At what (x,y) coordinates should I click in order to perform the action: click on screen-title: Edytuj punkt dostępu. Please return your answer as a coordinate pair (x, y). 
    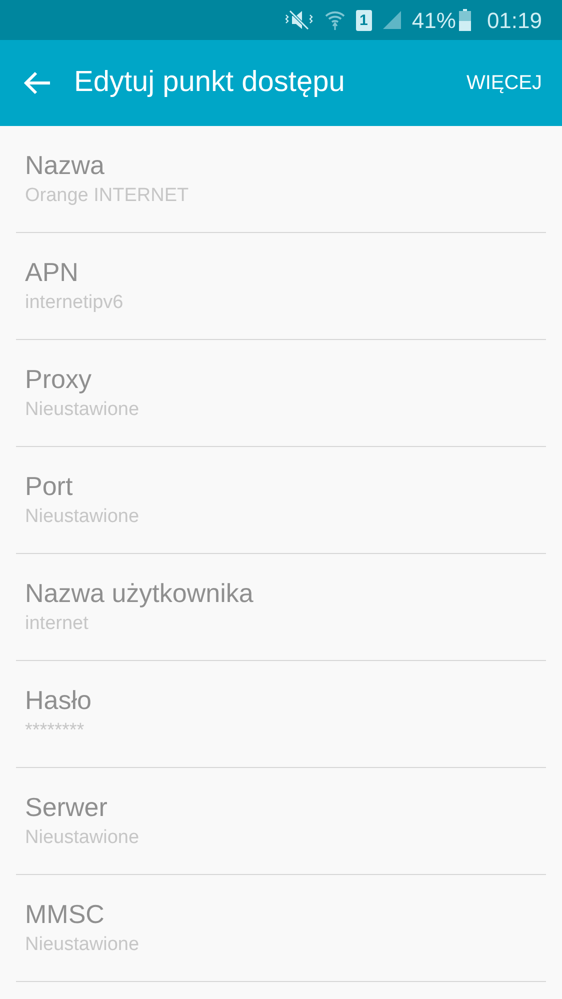
    Looking at the image, I should click on (210, 82).